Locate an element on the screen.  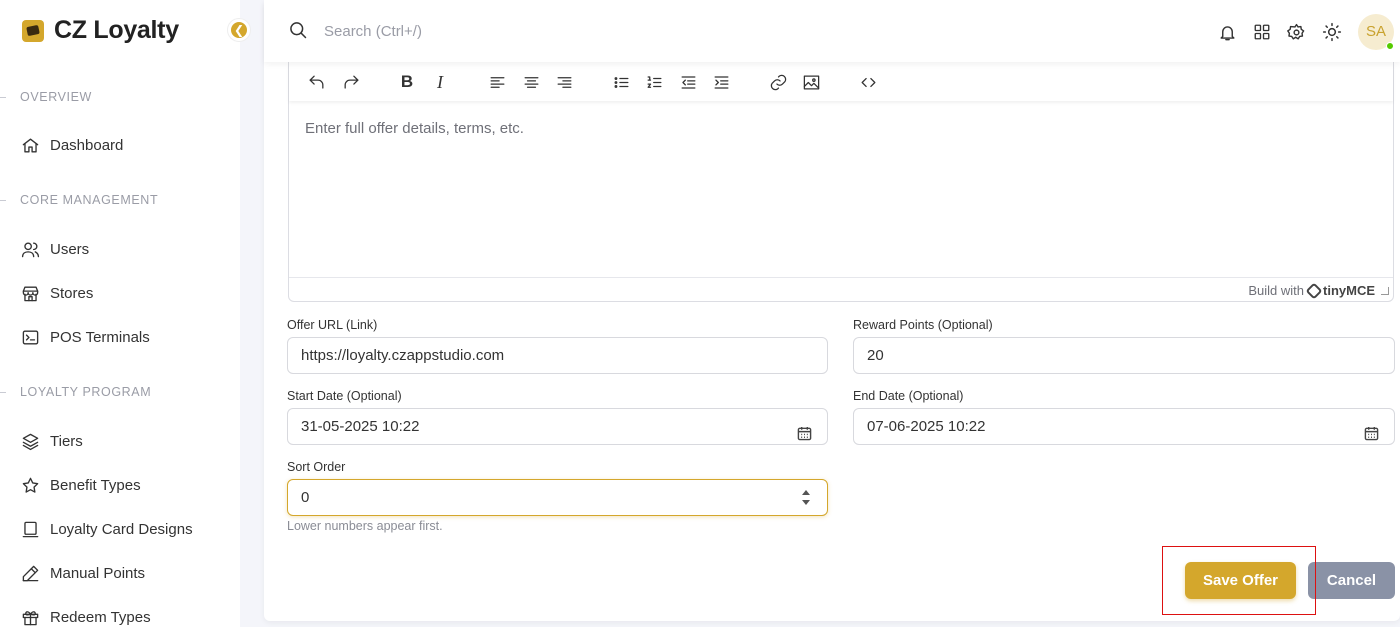
bold-button: B is located at coordinates (407, 82).